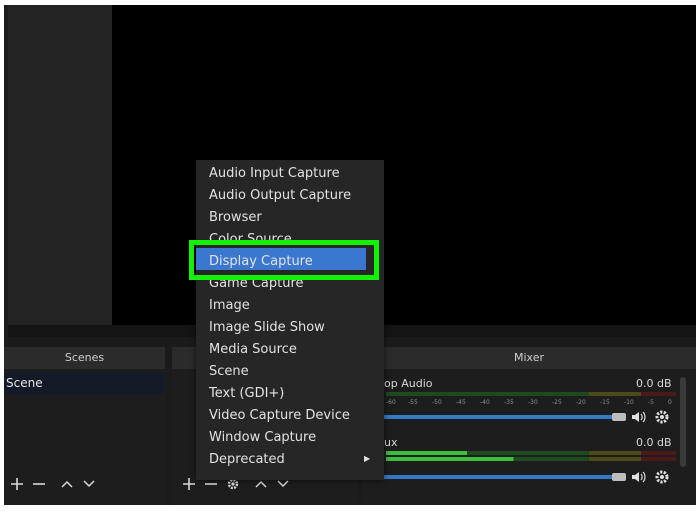  Describe the element at coordinates (437, 402) in the screenshot. I see `scale-tick: -50` at that location.